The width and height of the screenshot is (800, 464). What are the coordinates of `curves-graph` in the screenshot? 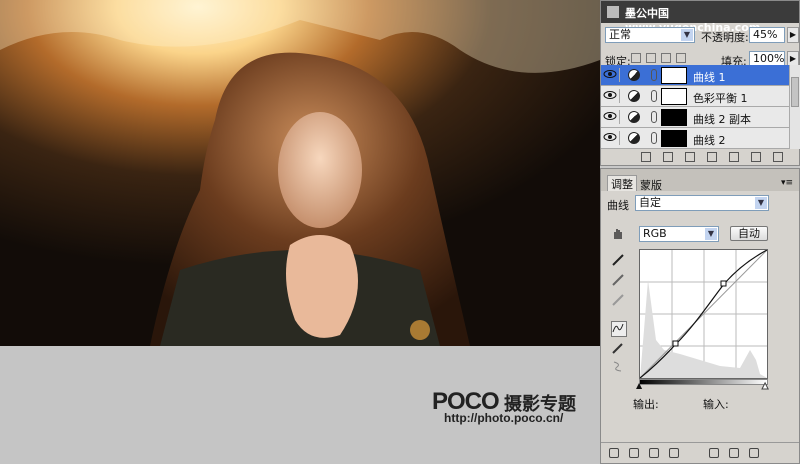 It's located at (703, 314).